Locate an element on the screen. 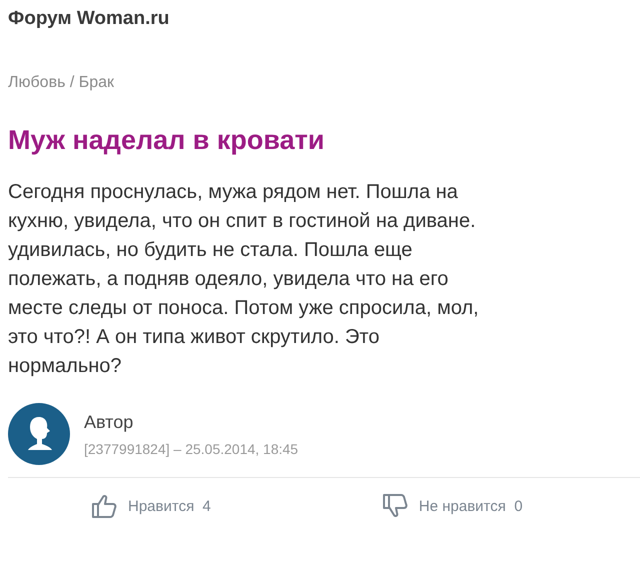 Image resolution: width=640 pixels, height=584 pixels. avatar-icon is located at coordinates (39, 434).